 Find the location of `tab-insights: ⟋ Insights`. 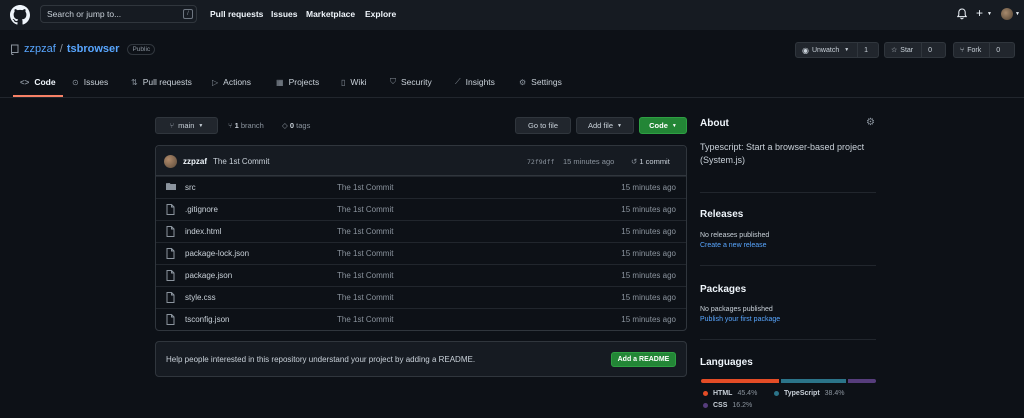

tab-insights: ⟋ Insights is located at coordinates (475, 82).